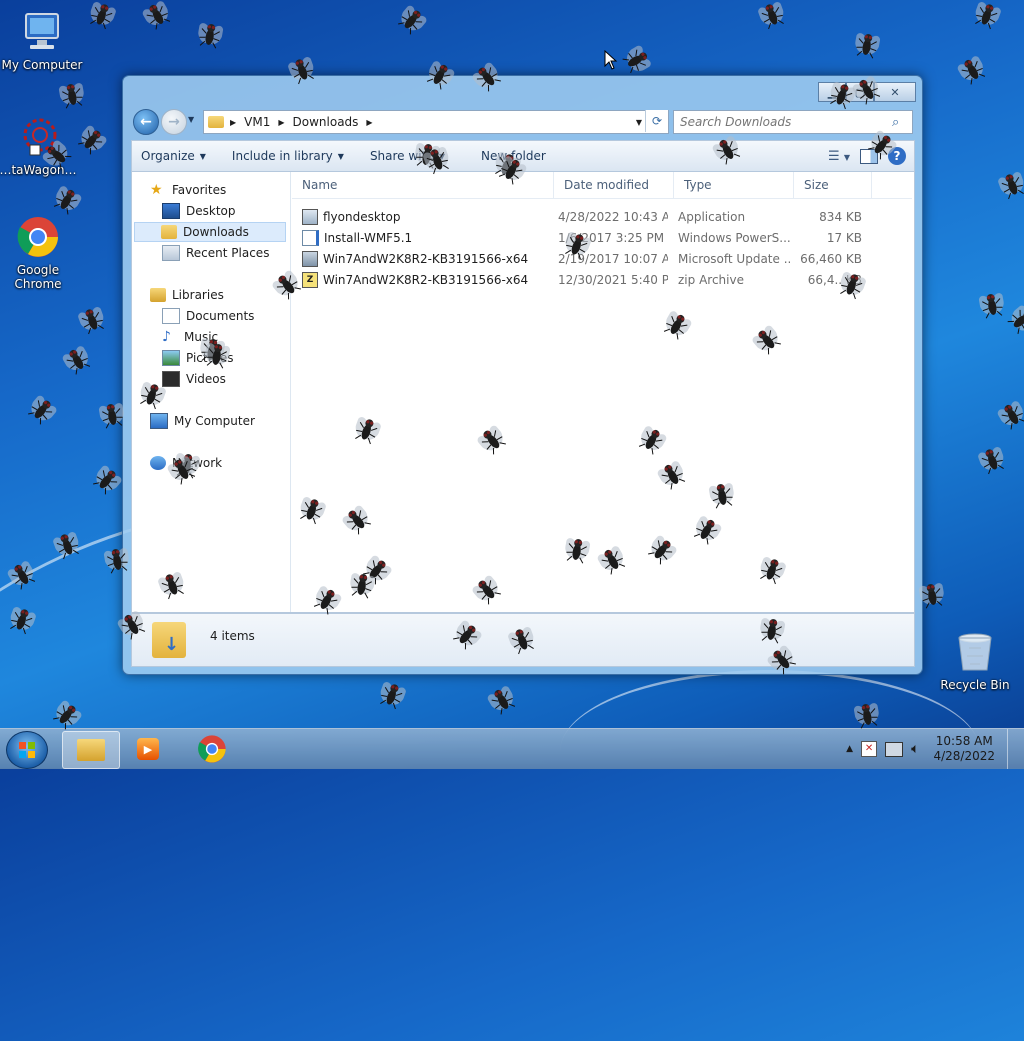  What do you see at coordinates (894, 749) in the screenshot?
I see `network-status-icon` at bounding box center [894, 749].